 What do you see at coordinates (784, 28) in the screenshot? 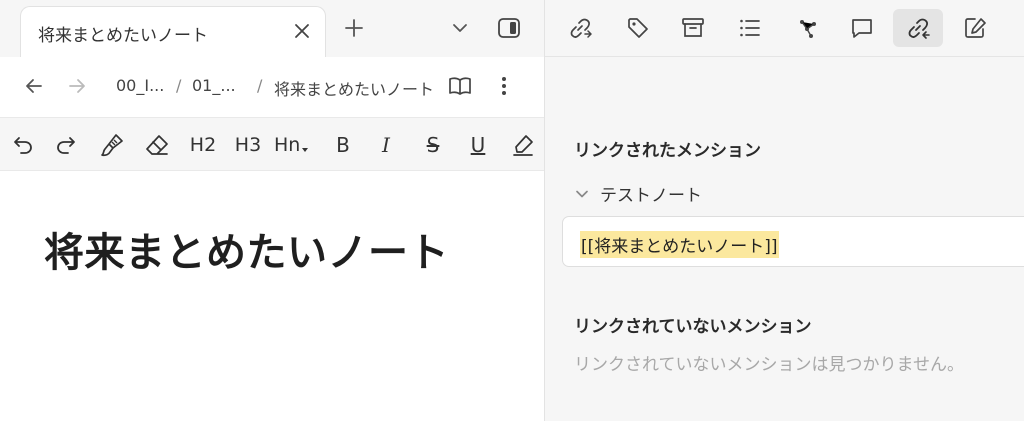
I see `sidebar-toolbar` at bounding box center [784, 28].